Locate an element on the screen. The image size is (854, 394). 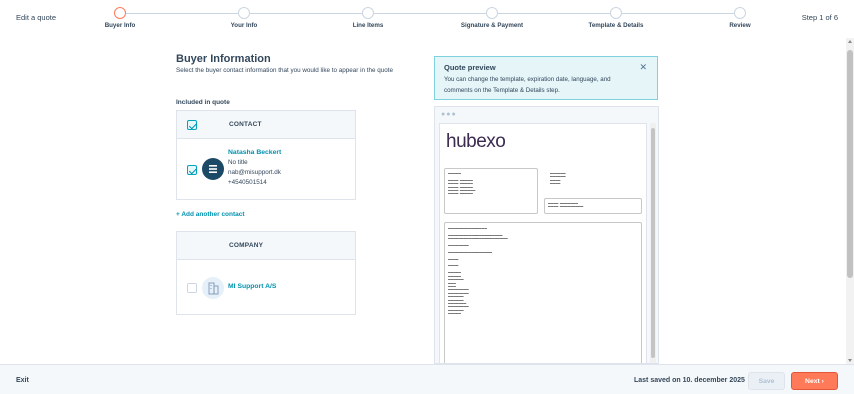
company-avatar is located at coordinates (213, 288).